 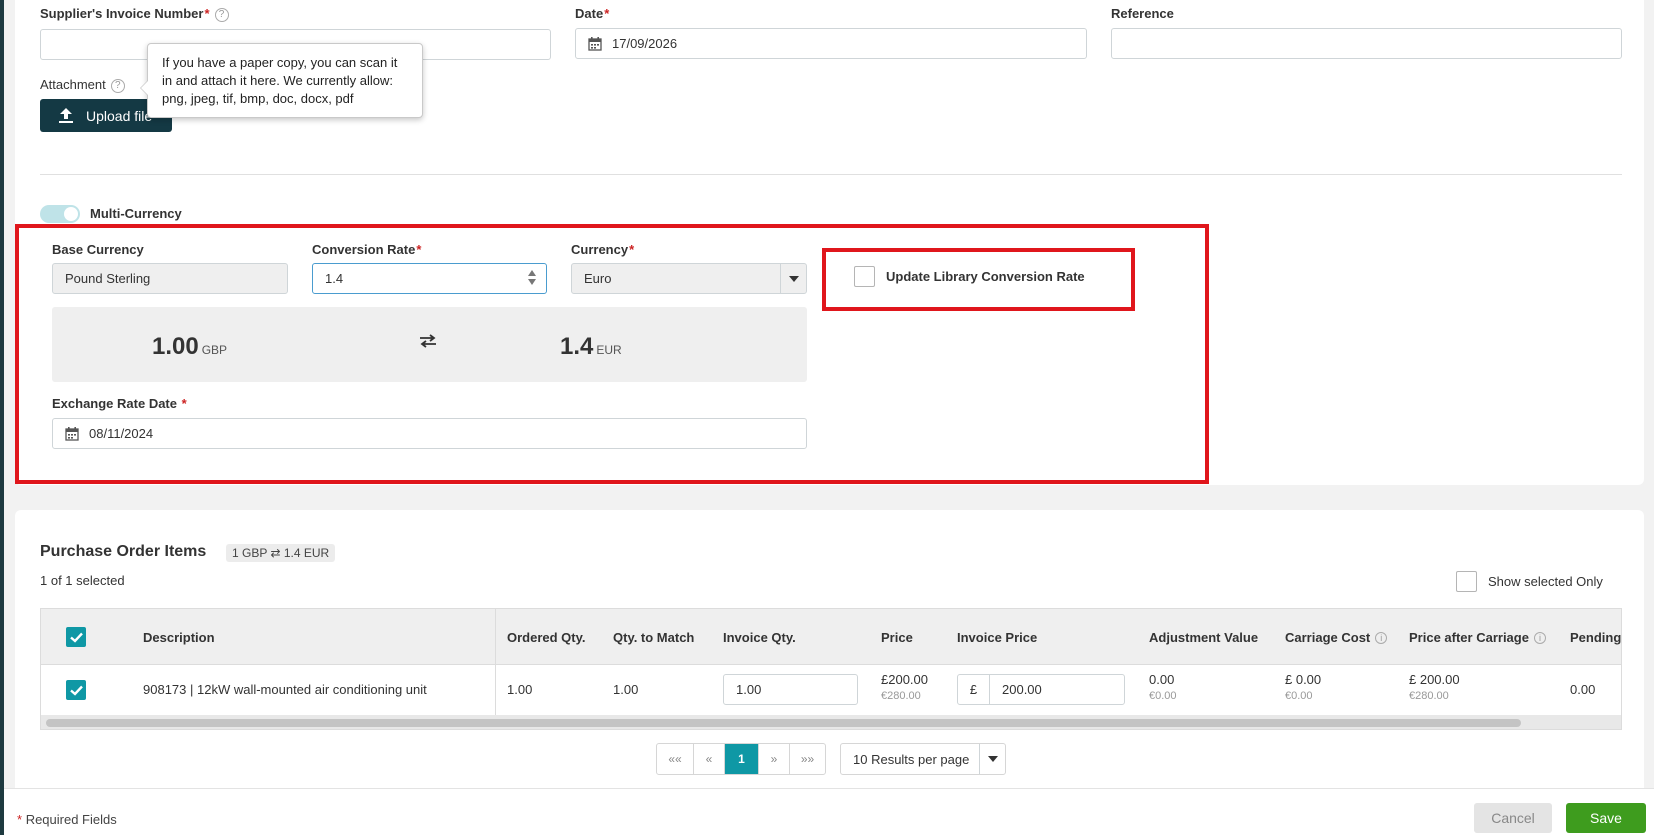 What do you see at coordinates (1513, 818) in the screenshot?
I see `cancel-button: Cancel` at bounding box center [1513, 818].